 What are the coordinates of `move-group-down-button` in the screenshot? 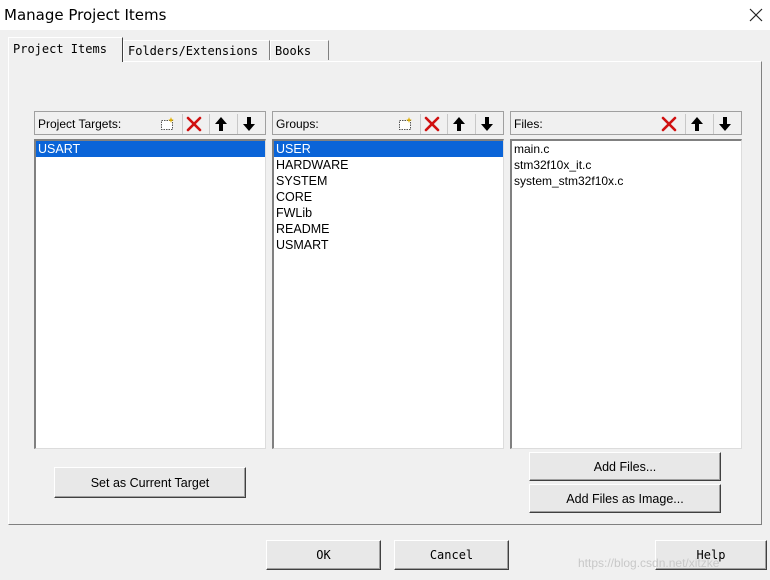 It's located at (486, 124).